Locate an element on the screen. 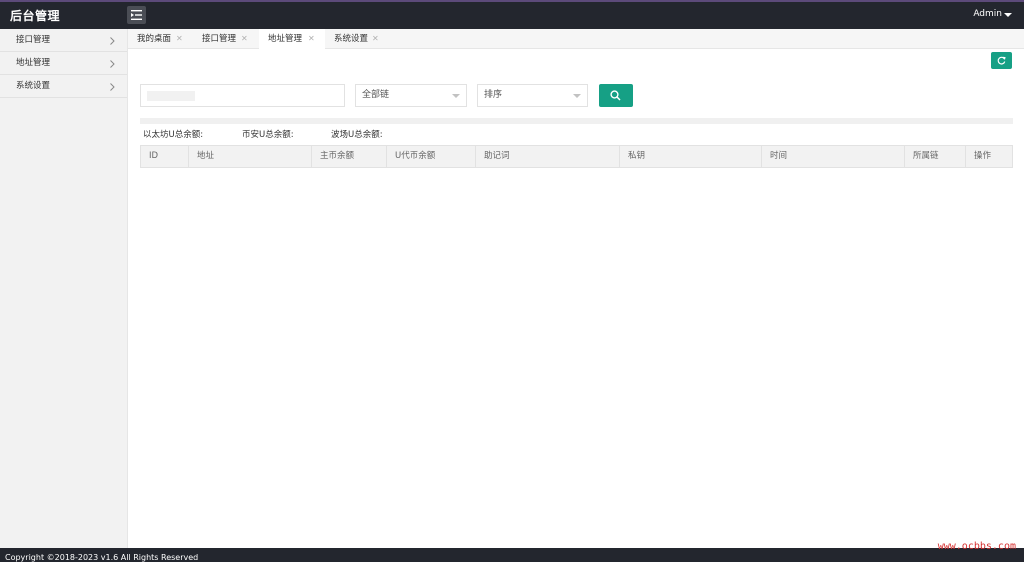 The width and height of the screenshot is (1024, 562). sidebar-item-label: 接口管理 is located at coordinates (33, 40).